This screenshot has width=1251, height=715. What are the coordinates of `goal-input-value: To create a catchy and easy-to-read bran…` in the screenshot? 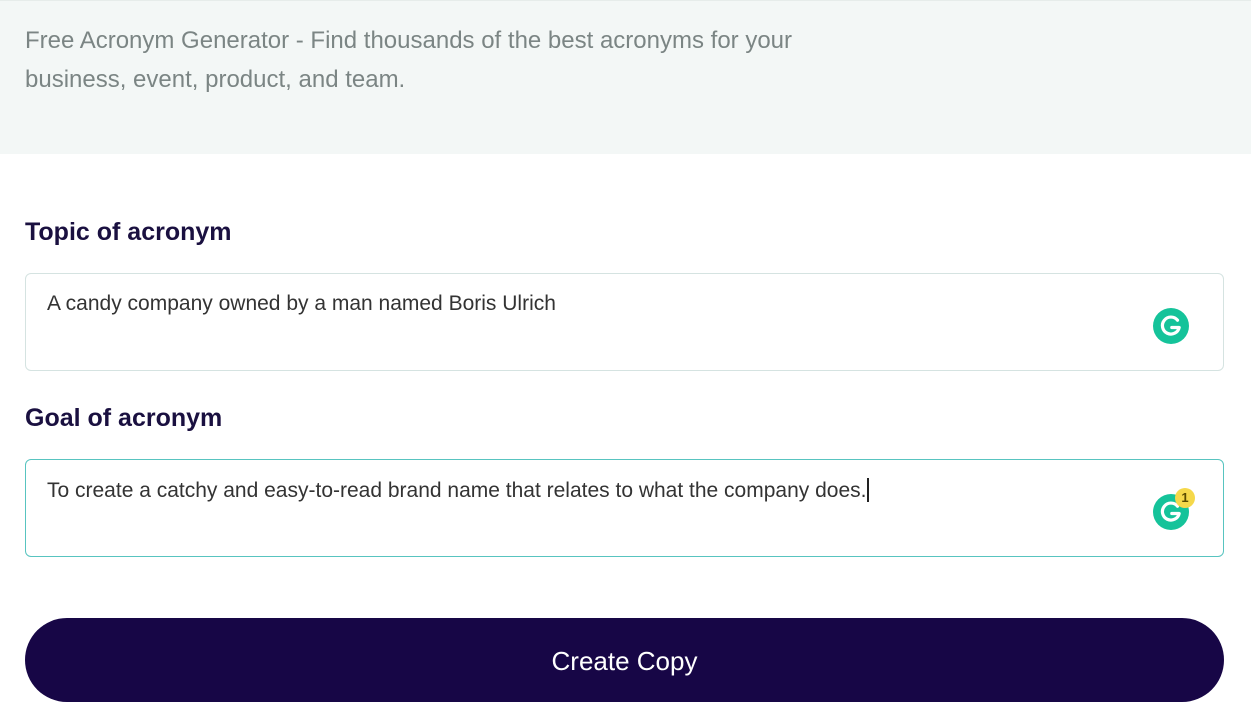 It's located at (458, 490).